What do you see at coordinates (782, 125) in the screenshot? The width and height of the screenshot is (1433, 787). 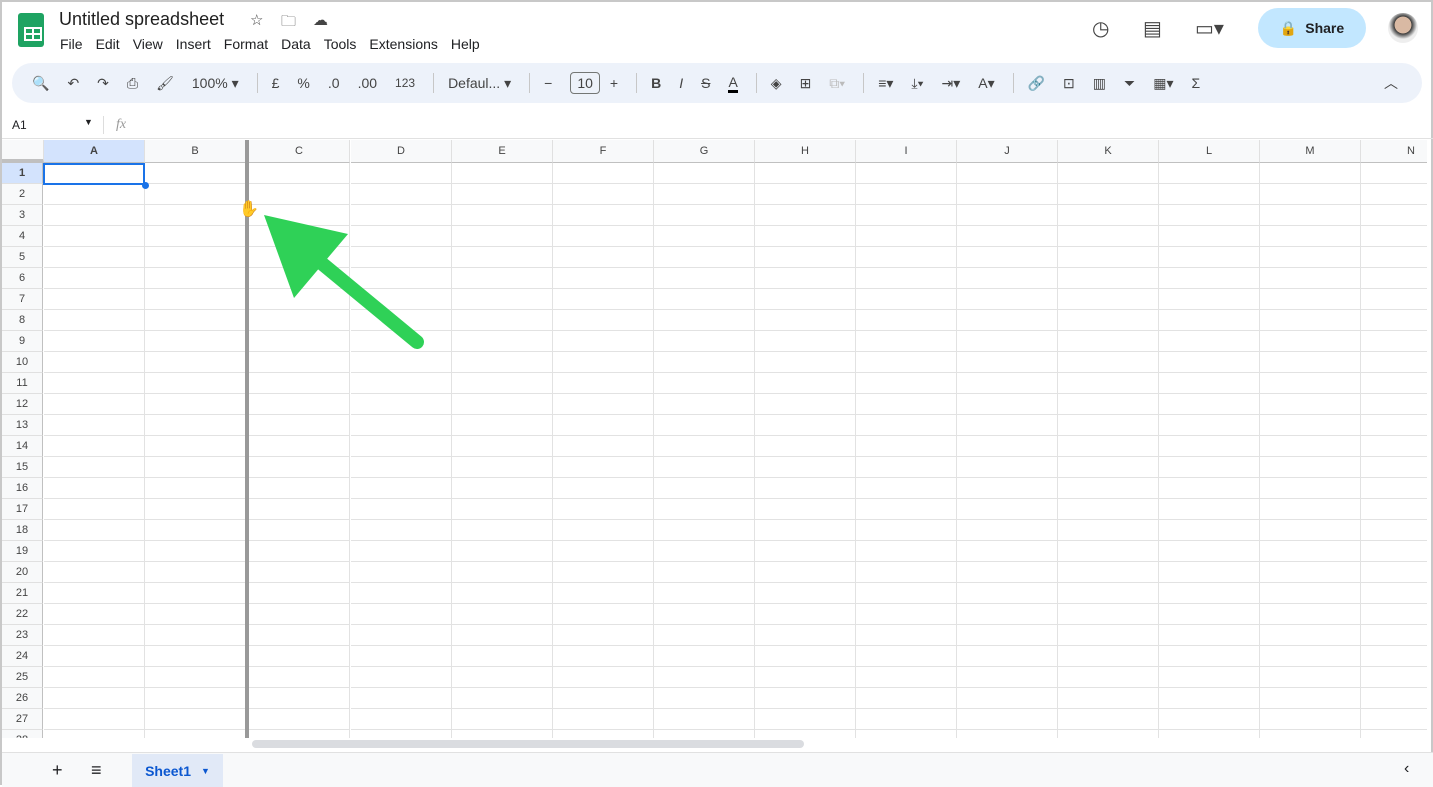 I see `formula-input` at bounding box center [782, 125].